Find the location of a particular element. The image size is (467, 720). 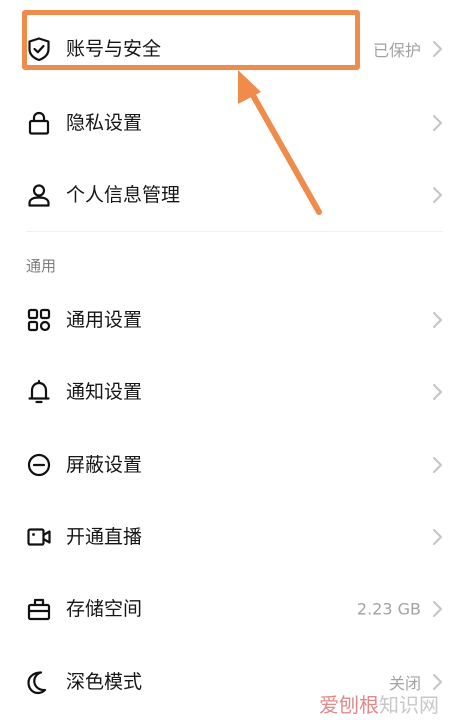

bell-icon is located at coordinates (39, 392).